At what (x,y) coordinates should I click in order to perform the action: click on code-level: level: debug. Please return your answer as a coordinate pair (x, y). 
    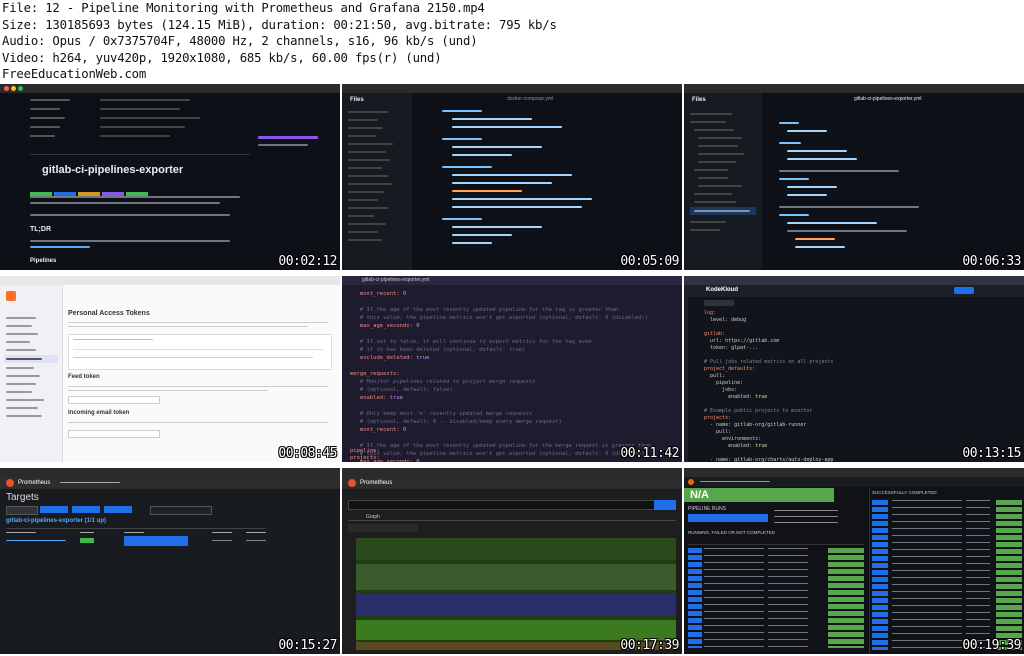
    Looking at the image, I should click on (728, 320).